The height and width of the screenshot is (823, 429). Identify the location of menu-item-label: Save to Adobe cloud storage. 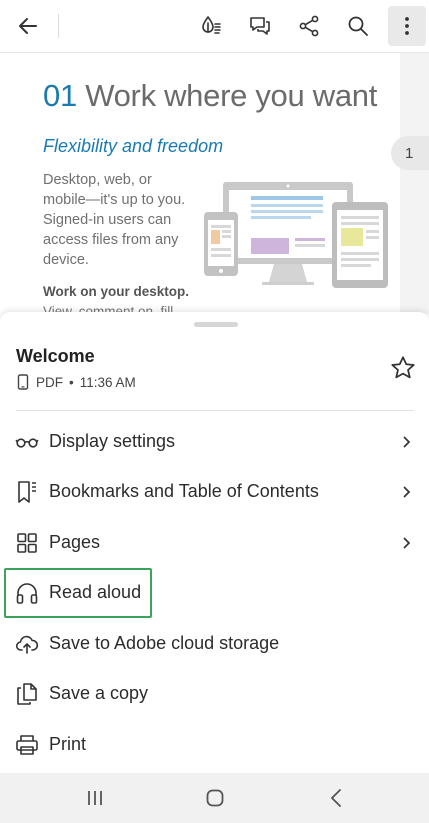
(164, 643).